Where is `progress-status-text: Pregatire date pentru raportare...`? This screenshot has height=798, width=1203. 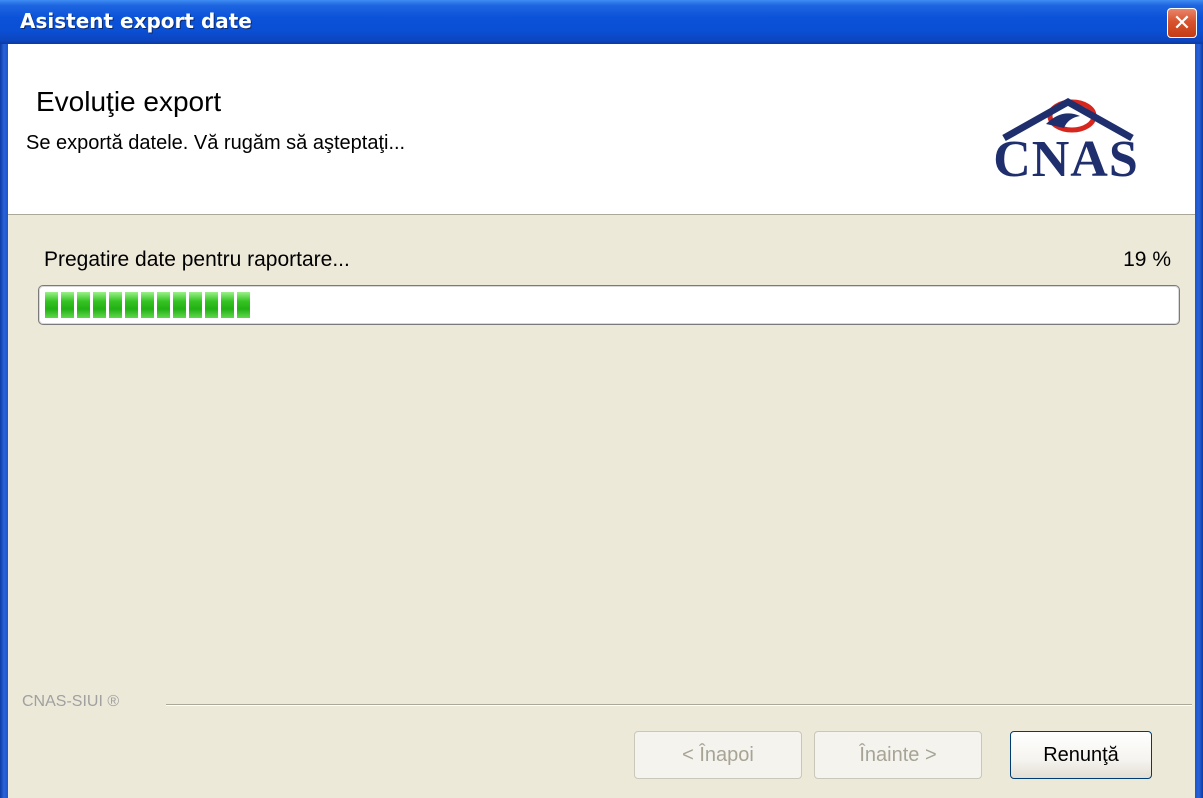 progress-status-text: Pregatire date pentru raportare... is located at coordinates (197, 259).